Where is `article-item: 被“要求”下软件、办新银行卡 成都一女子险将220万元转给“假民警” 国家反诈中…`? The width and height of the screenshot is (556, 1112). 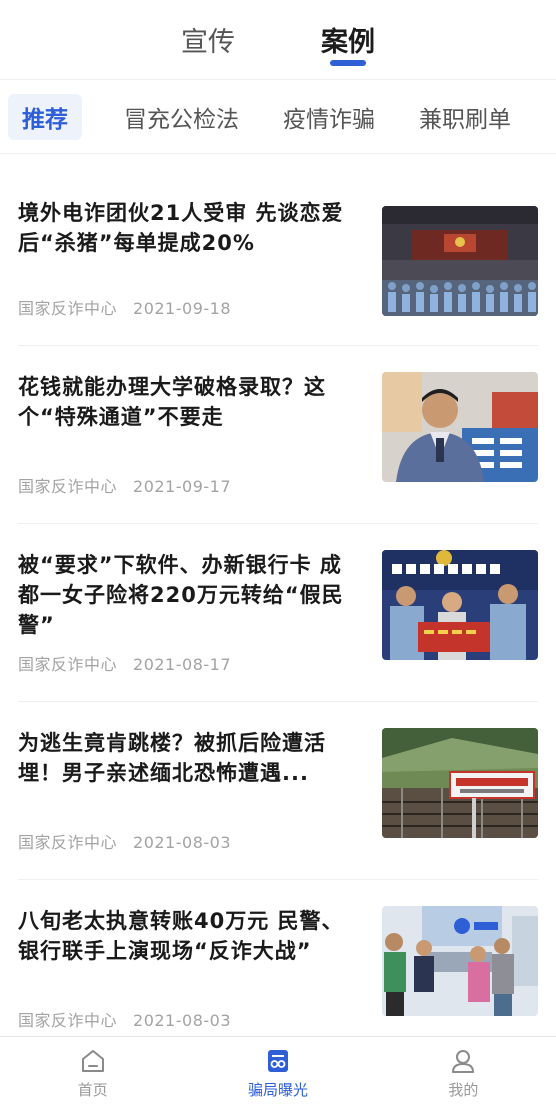
article-item: 被“要求”下软件、办新银行卡 成都一女子险将220万元转给“假民警” 国家反诈中… is located at coordinates (278, 613).